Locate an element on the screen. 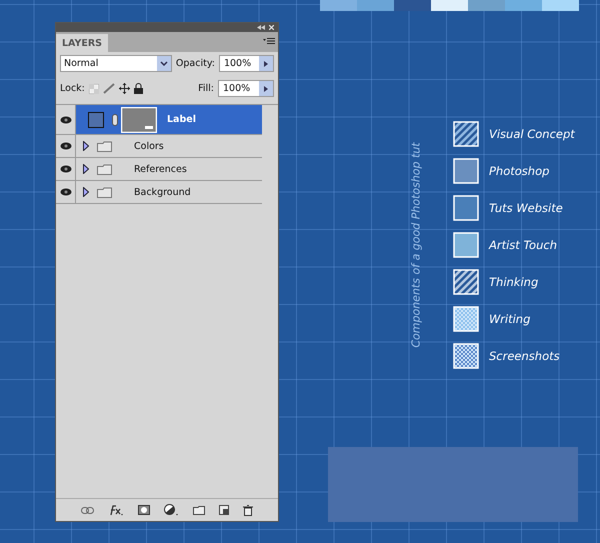  layer-row: Colors is located at coordinates (159, 146).